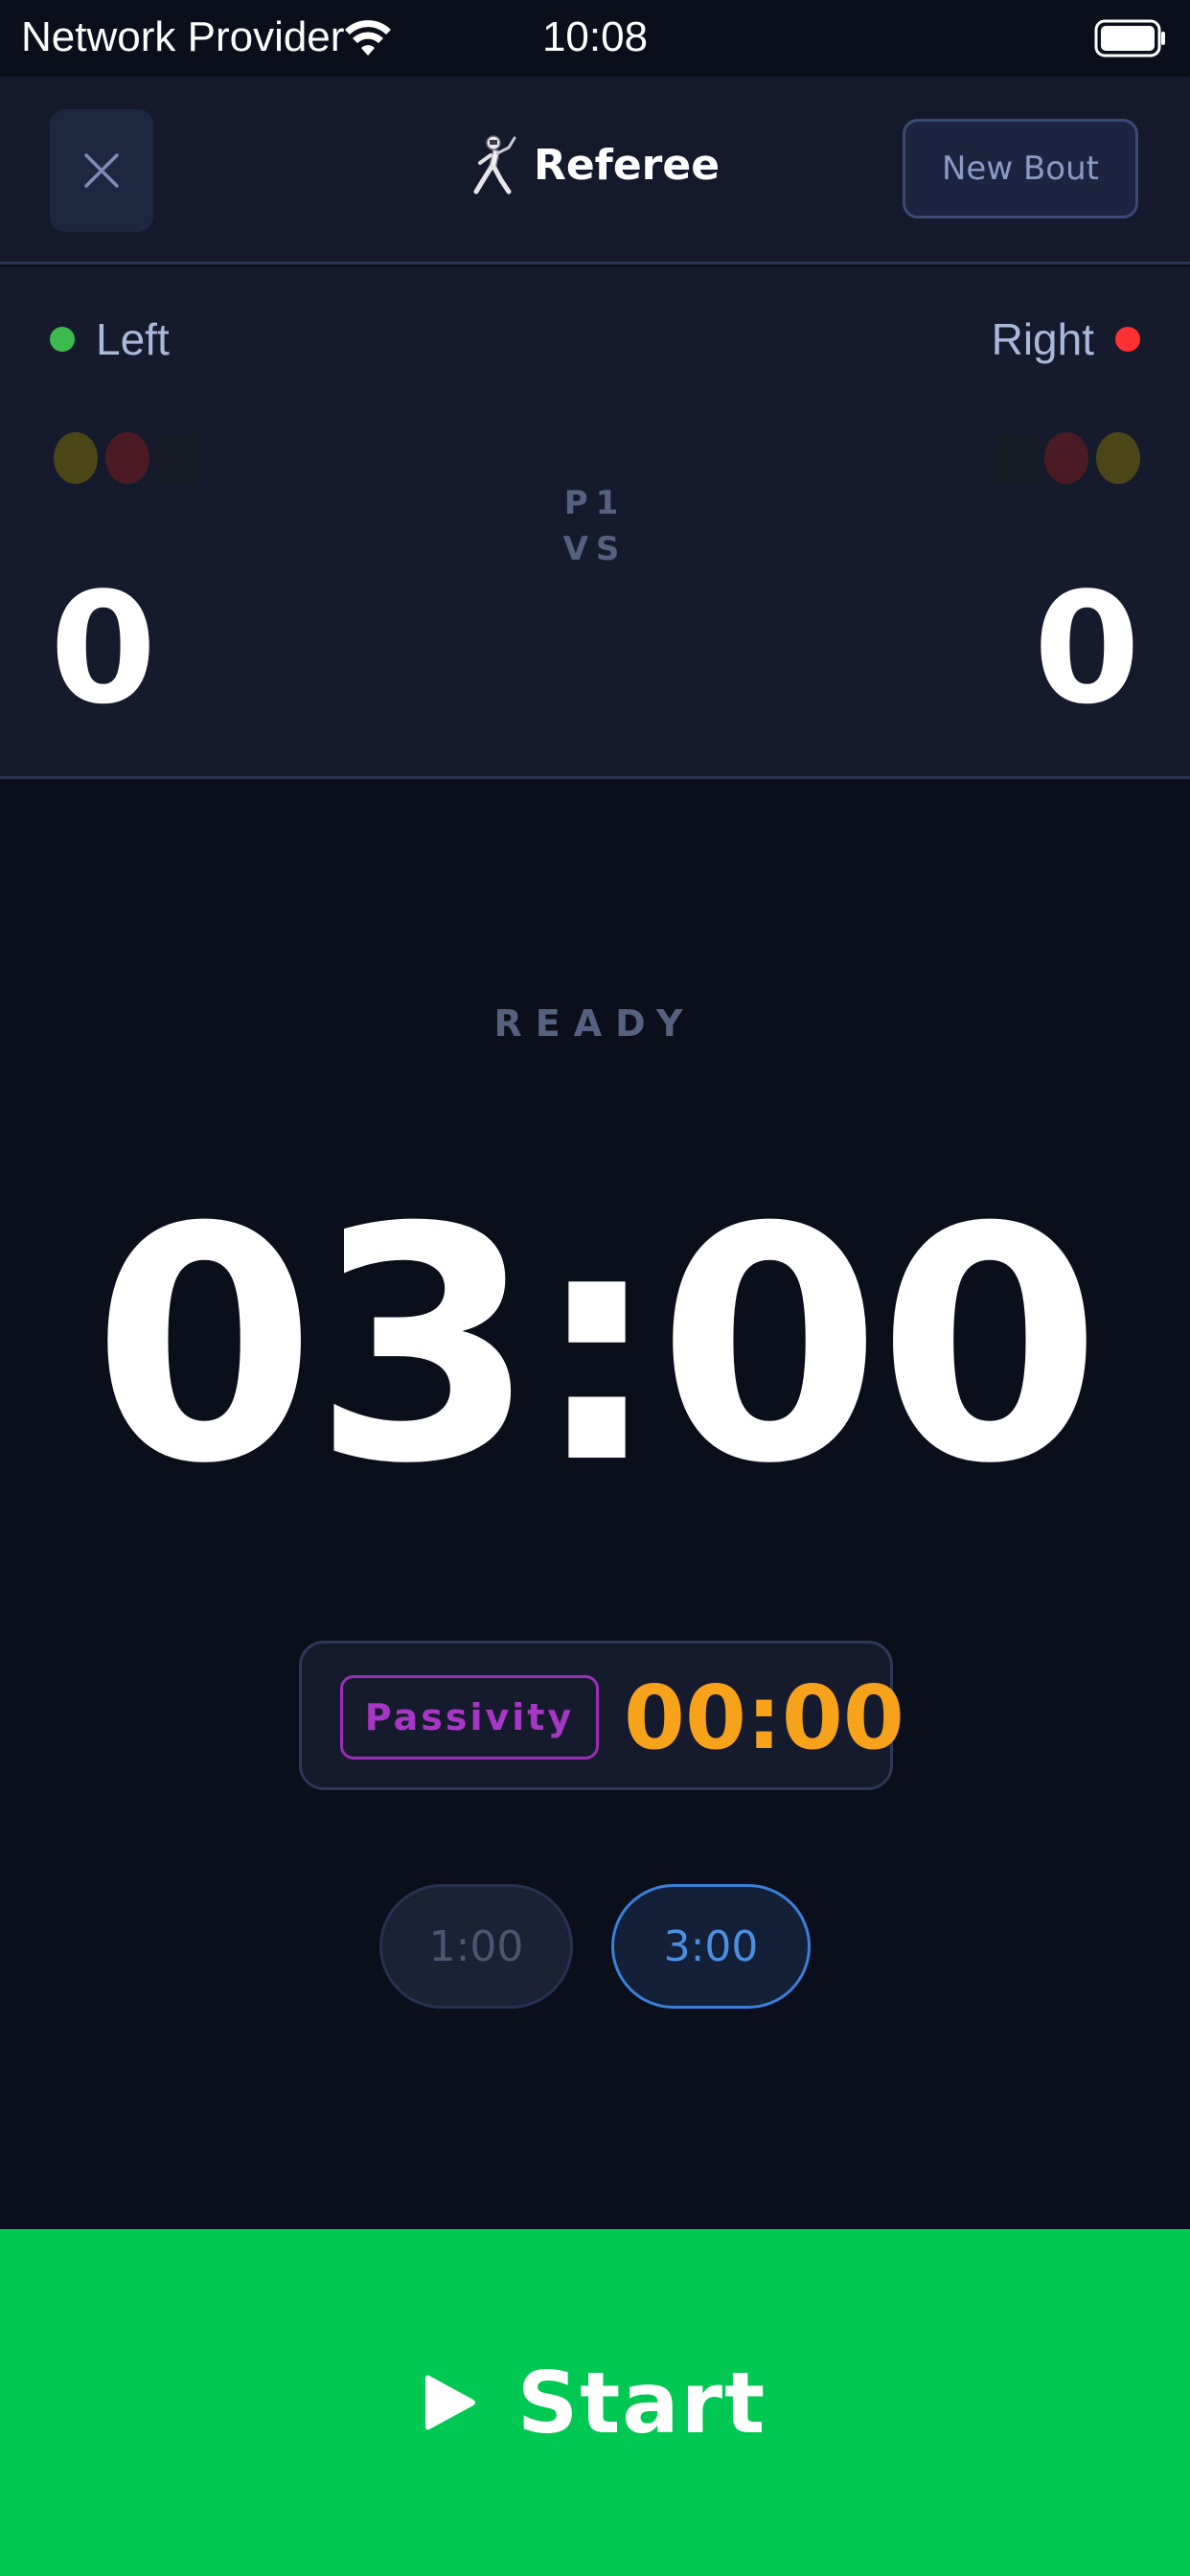 This screenshot has width=1190, height=2576. Describe the element at coordinates (1128, 339) in the screenshot. I see `right-light-indicator` at that location.